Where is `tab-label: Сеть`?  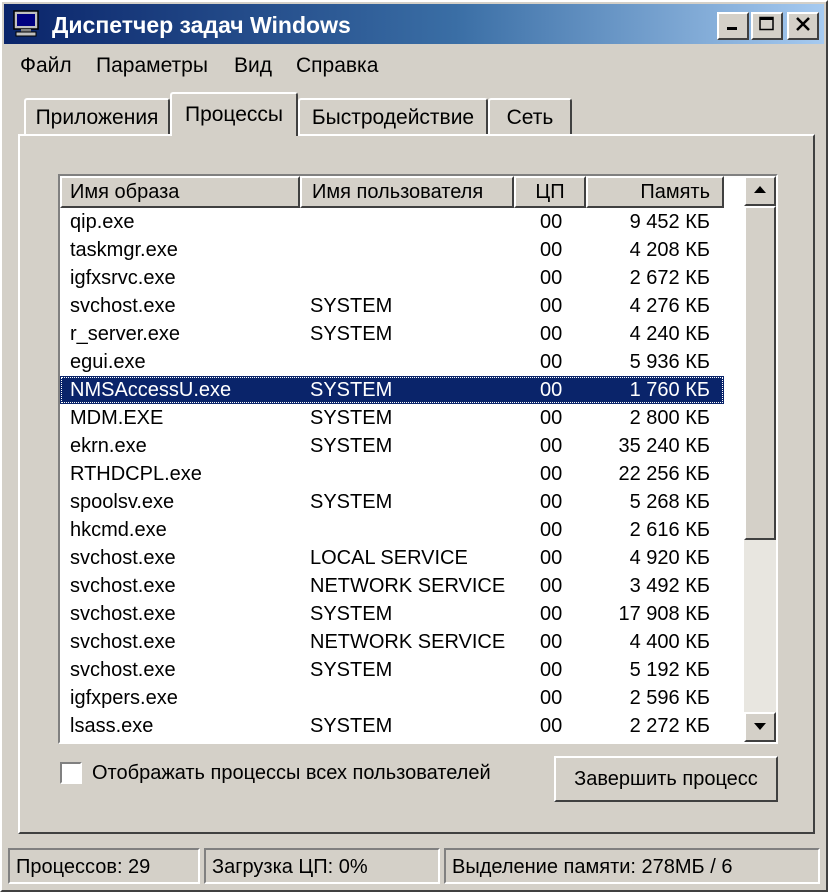
tab-label: Сеть is located at coordinates (530, 117).